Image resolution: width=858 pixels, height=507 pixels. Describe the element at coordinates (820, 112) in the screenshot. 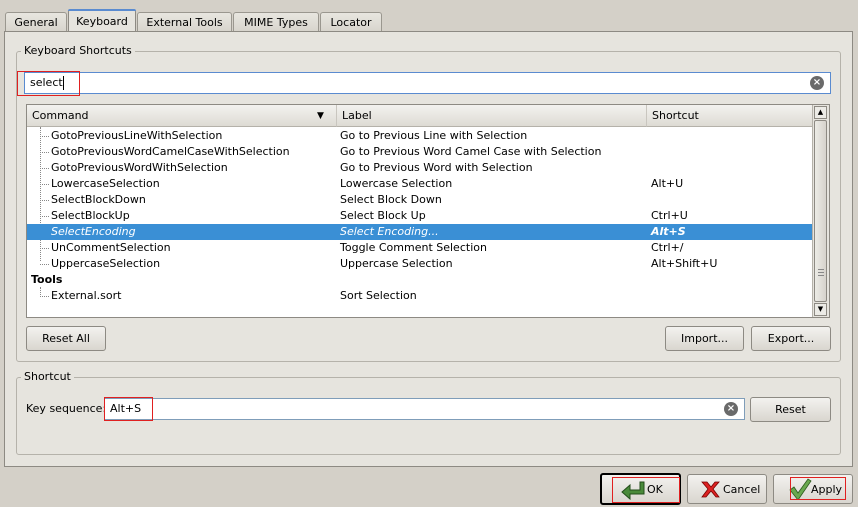

I see `scroll-up-icon: ▲` at that location.